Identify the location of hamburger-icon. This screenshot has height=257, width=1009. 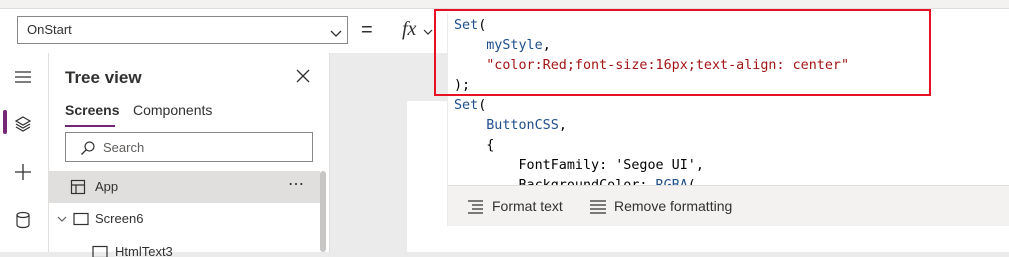
(23, 77).